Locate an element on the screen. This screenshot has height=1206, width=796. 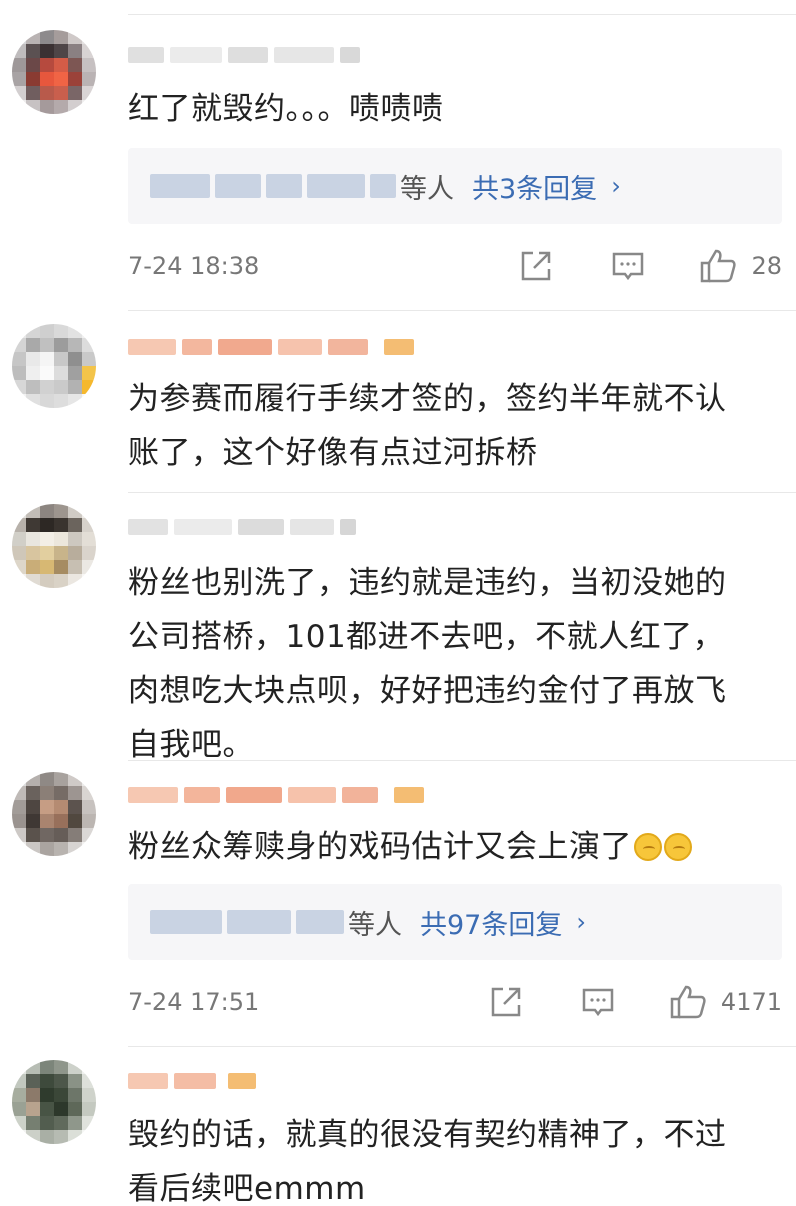
comment-text-line: 公司搭桥，101都进不去吧，不就人红了， is located at coordinates (426, 637).